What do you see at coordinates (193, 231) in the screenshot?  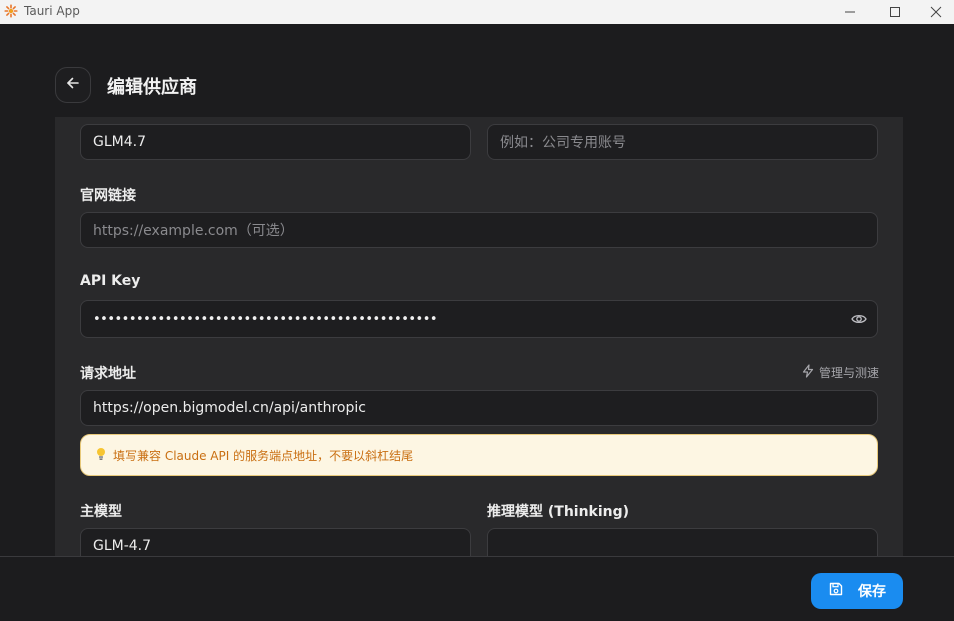 I see `website-placeholder: https://example.com（可选）` at bounding box center [193, 231].